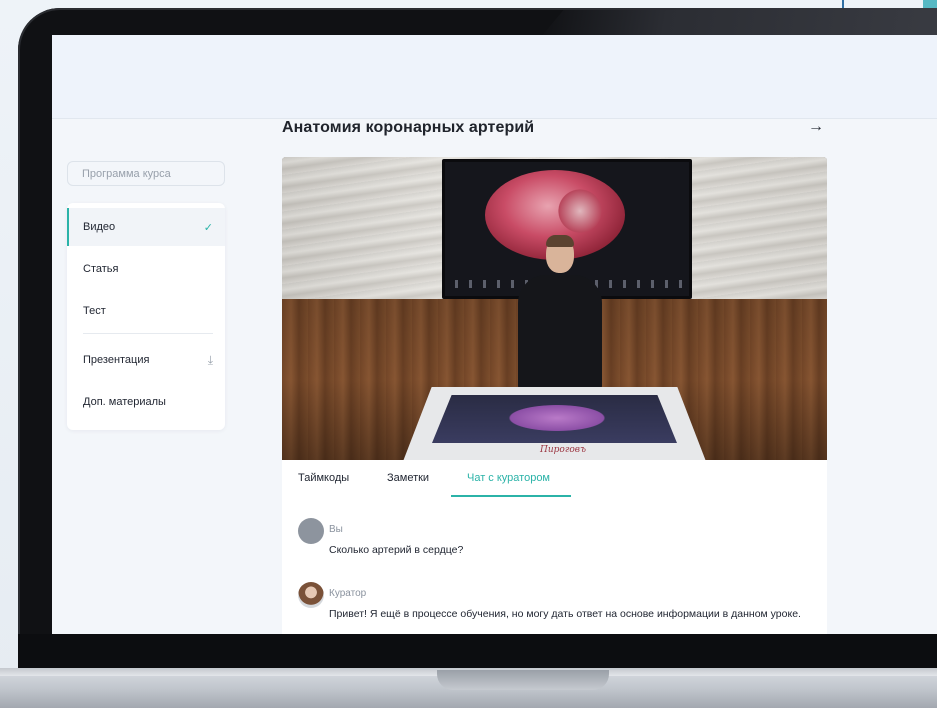 The width and height of the screenshot is (937, 708). I want to click on sidebar-item-label: Статья, so click(101, 269).